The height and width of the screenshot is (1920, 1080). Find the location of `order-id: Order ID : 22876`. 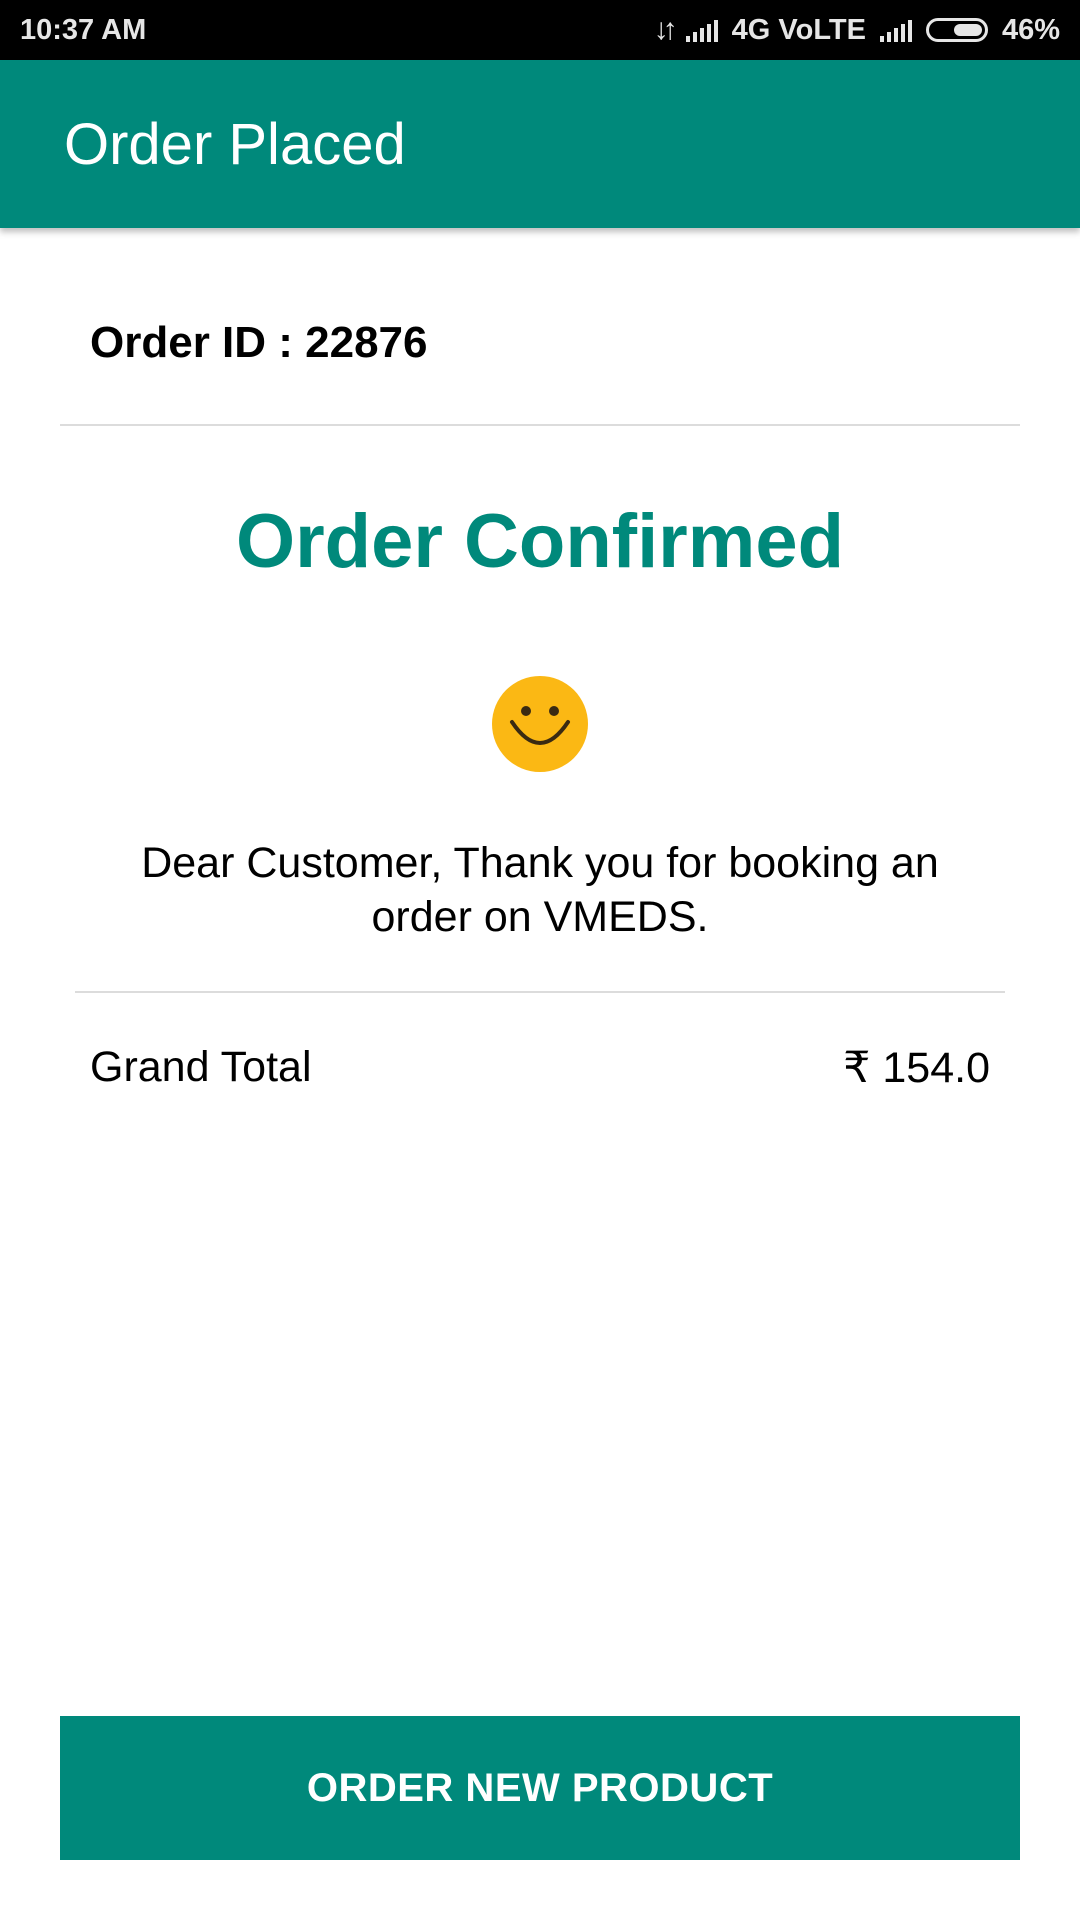

order-id: Order ID : 22876 is located at coordinates (259, 342).